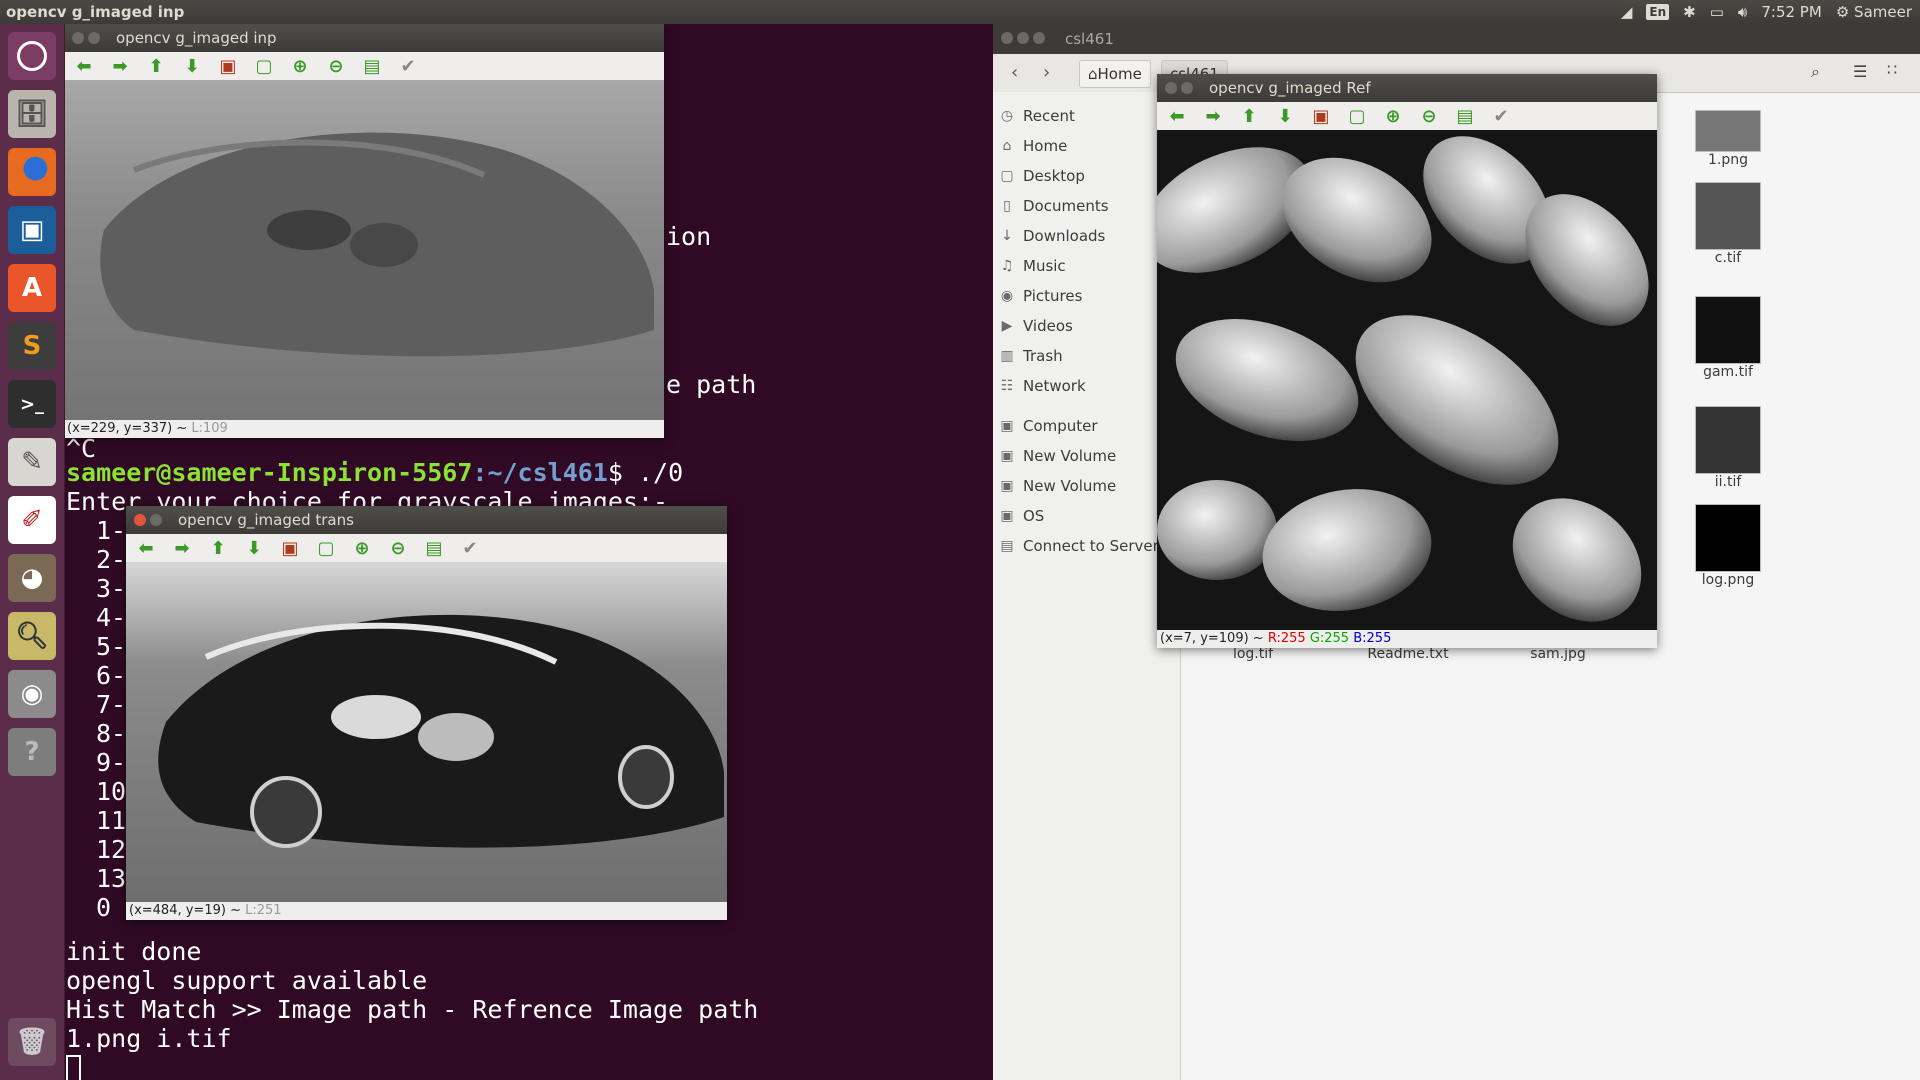 This screenshot has height=1080, width=1920. I want to click on file-item: gam.tif, so click(1728, 338).